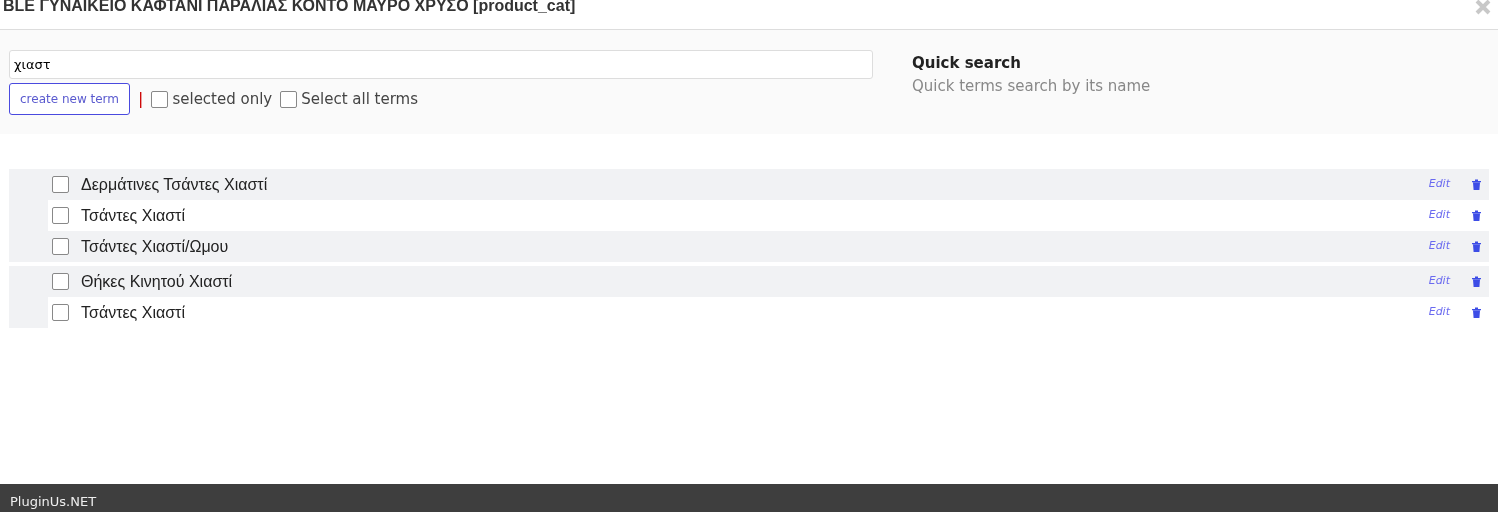 This screenshot has width=1498, height=512. Describe the element at coordinates (222, 99) in the screenshot. I see `option-label: selected only` at that location.